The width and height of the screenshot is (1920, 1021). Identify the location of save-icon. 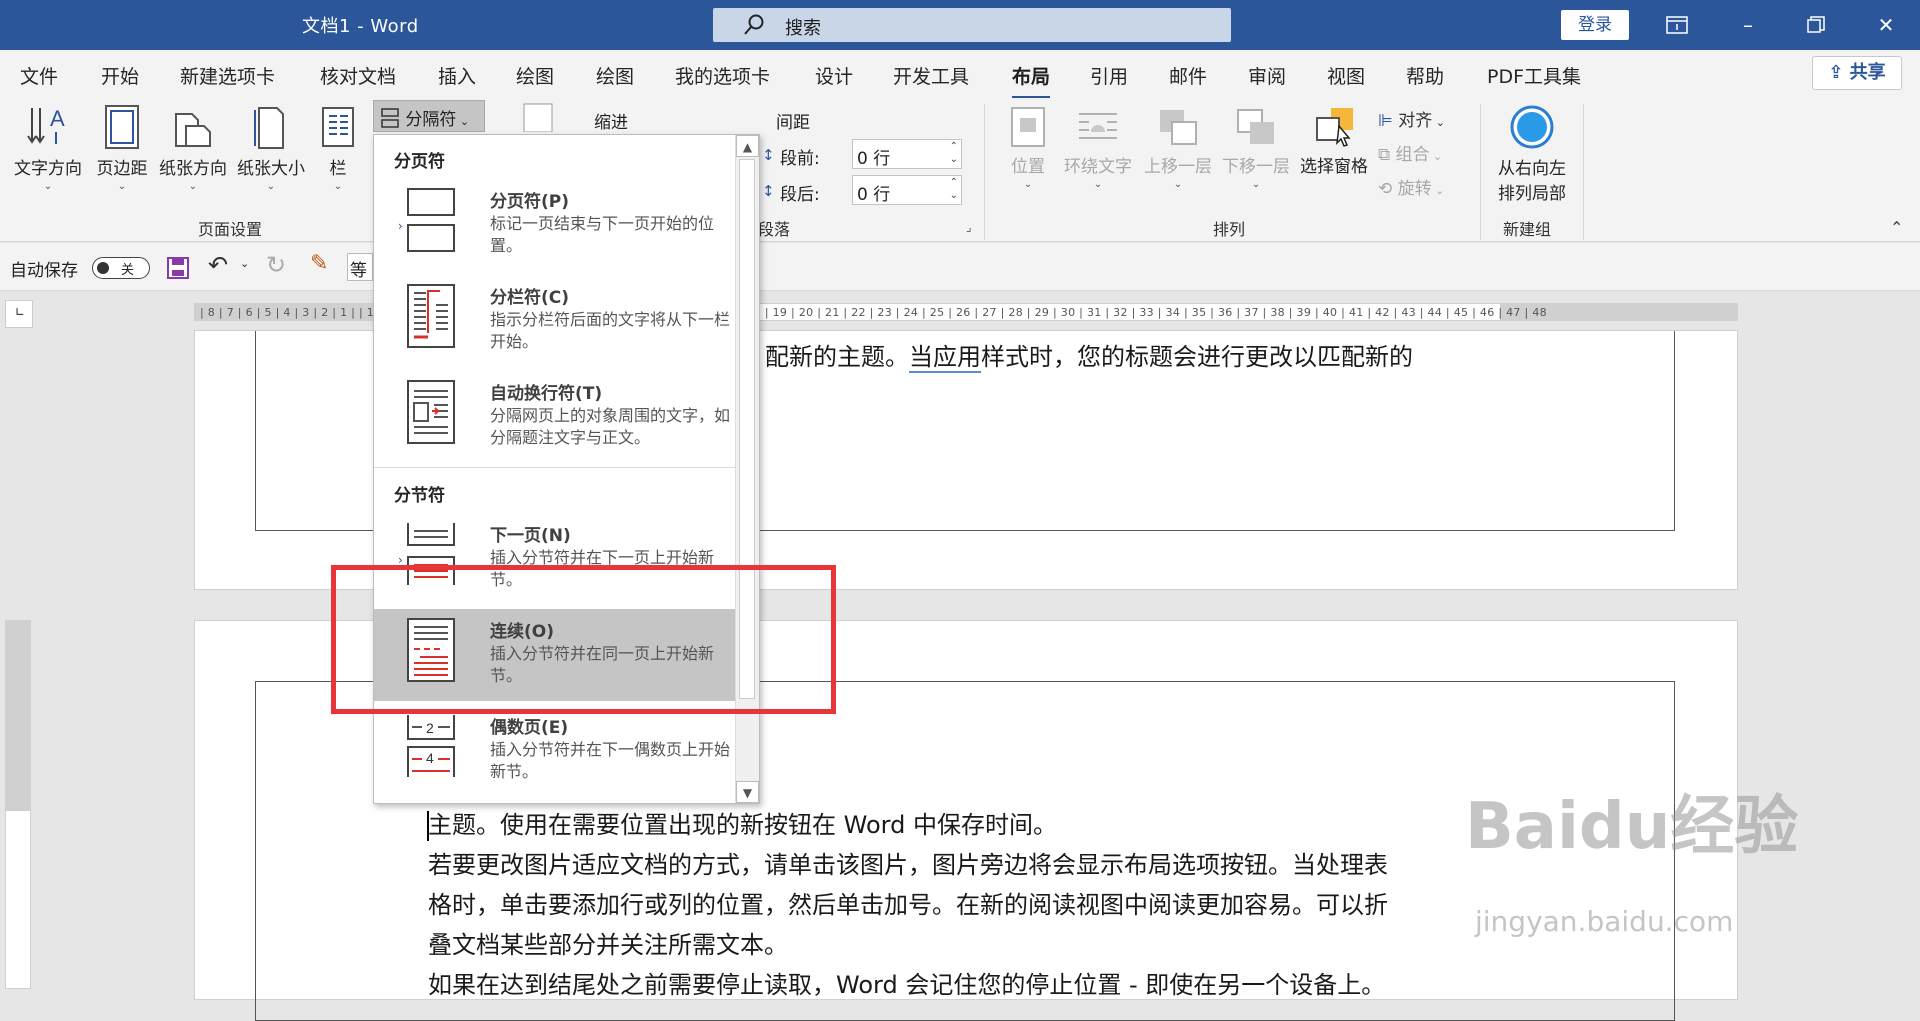
(178, 268).